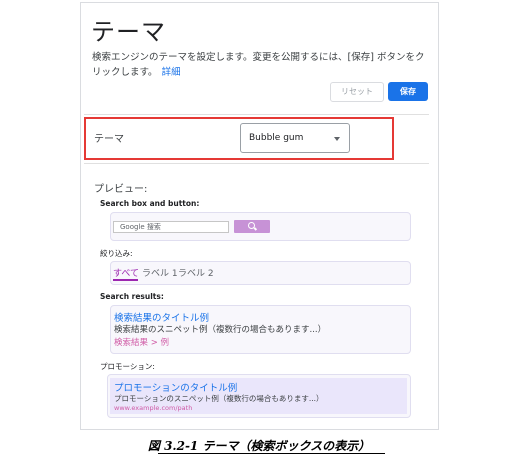  Describe the element at coordinates (153, 408) in the screenshot. I see `promotion-url: www.example.com/path` at that location.